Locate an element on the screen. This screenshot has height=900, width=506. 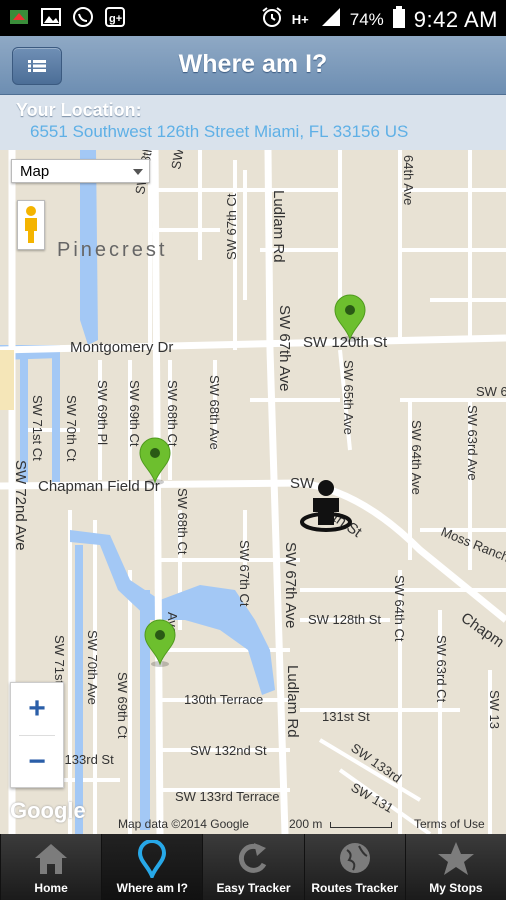
map-label-sw68ct: SW 68th Ct is located at coordinates (172, 413).